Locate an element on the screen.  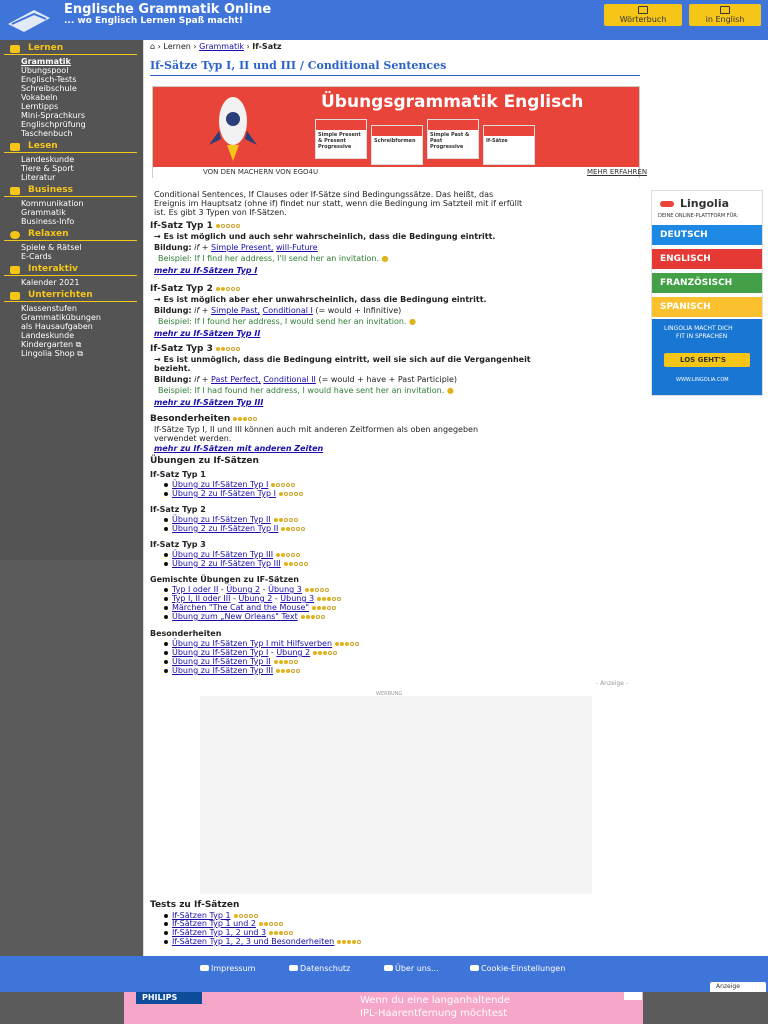
lingolia-claim-2: FIT IN SPRACHEN is located at coordinates (702, 336).